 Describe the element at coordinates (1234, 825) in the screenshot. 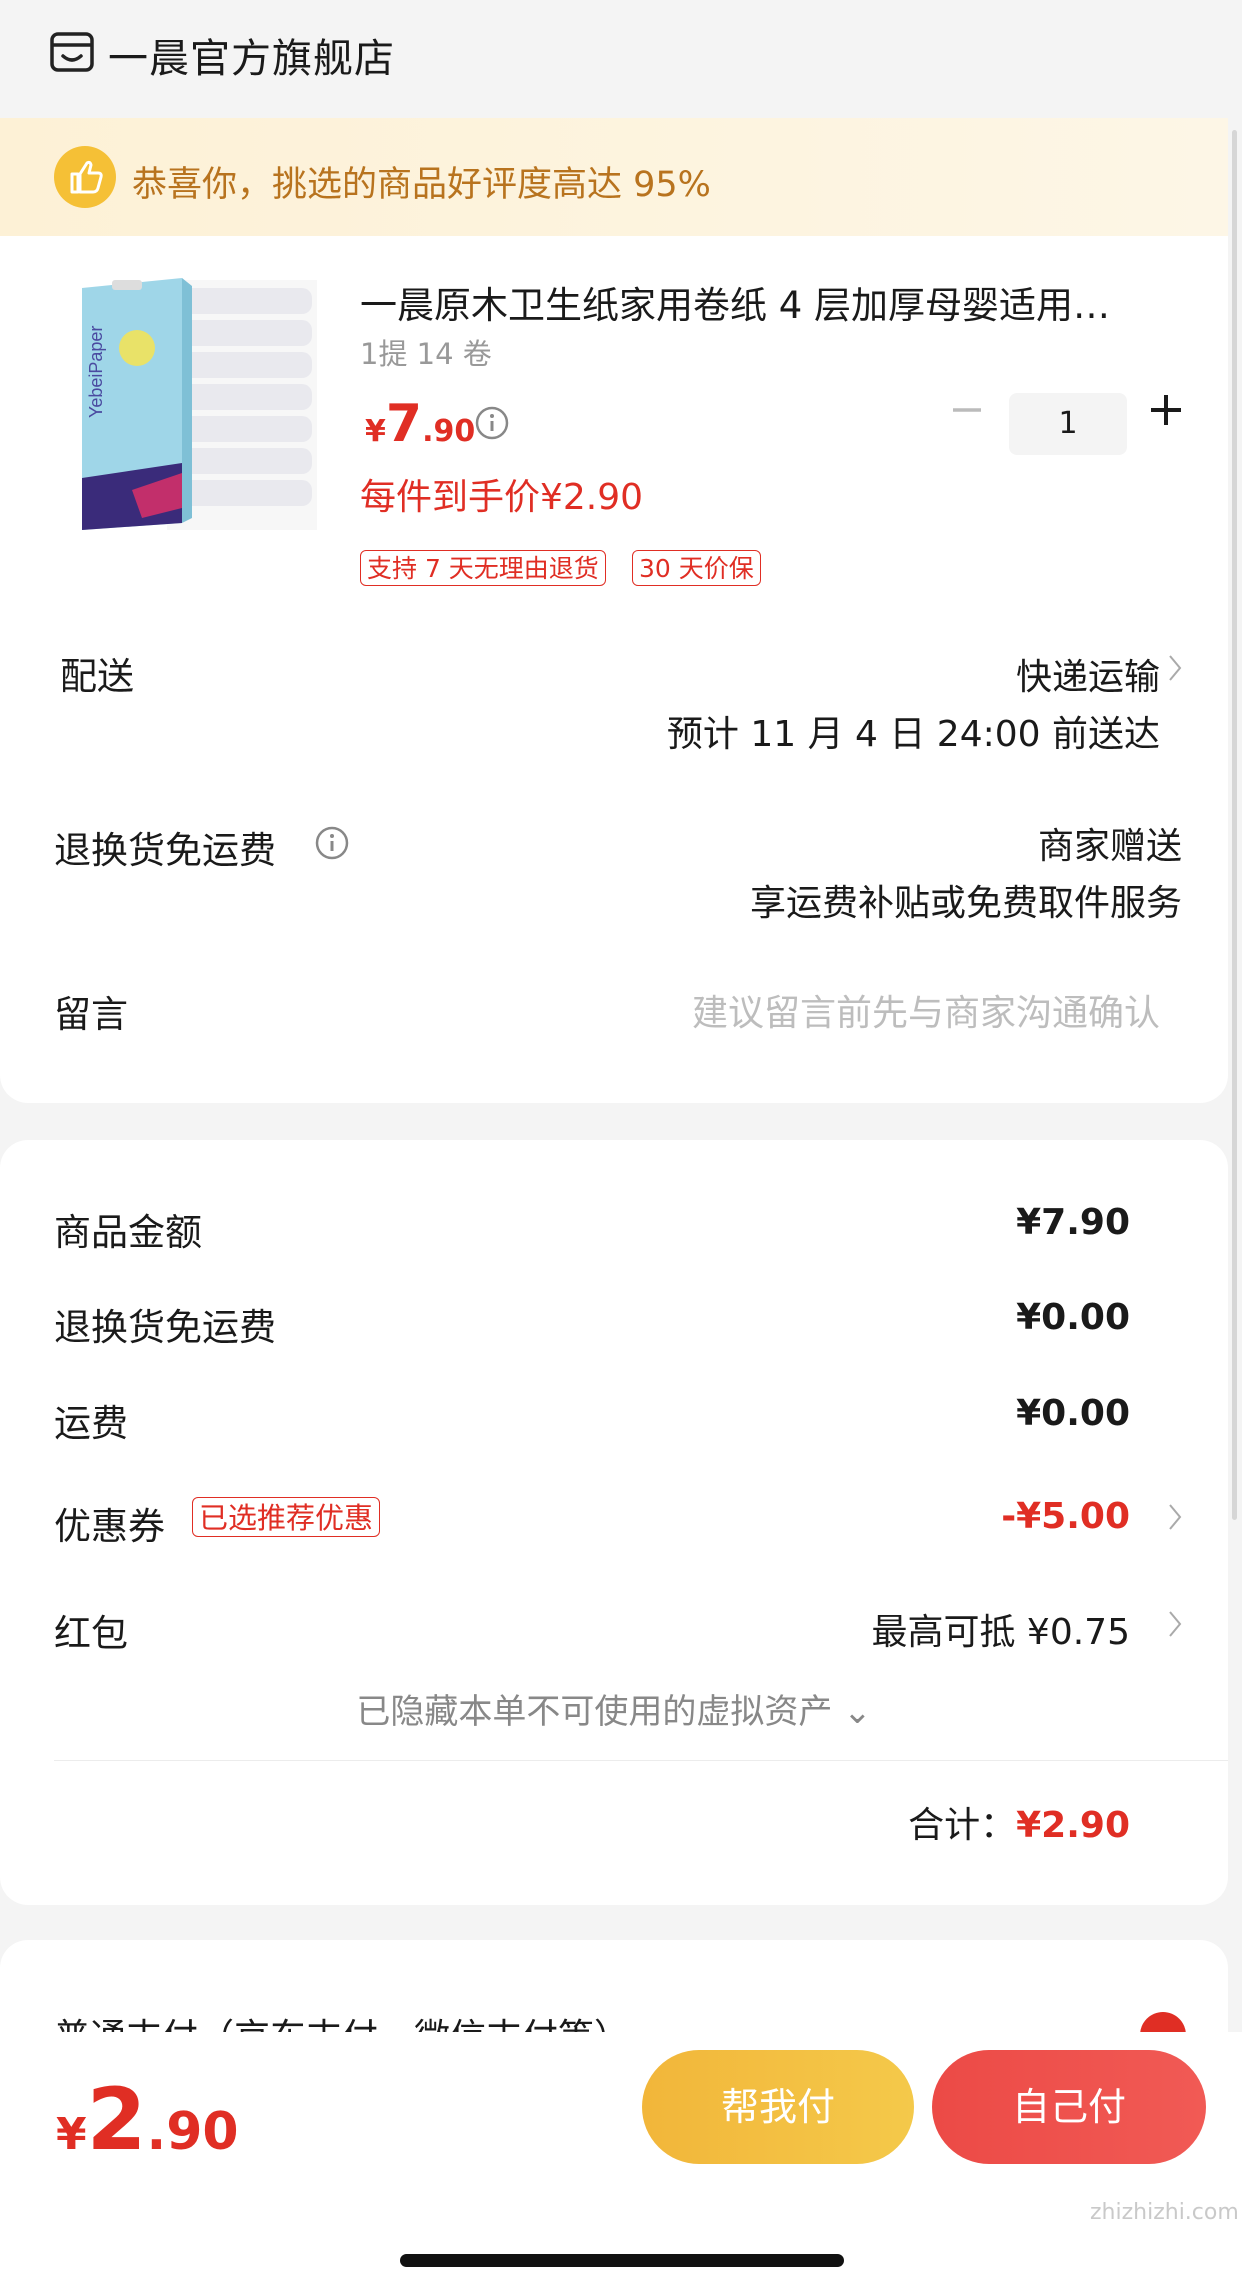

I see `scrollbar` at that location.